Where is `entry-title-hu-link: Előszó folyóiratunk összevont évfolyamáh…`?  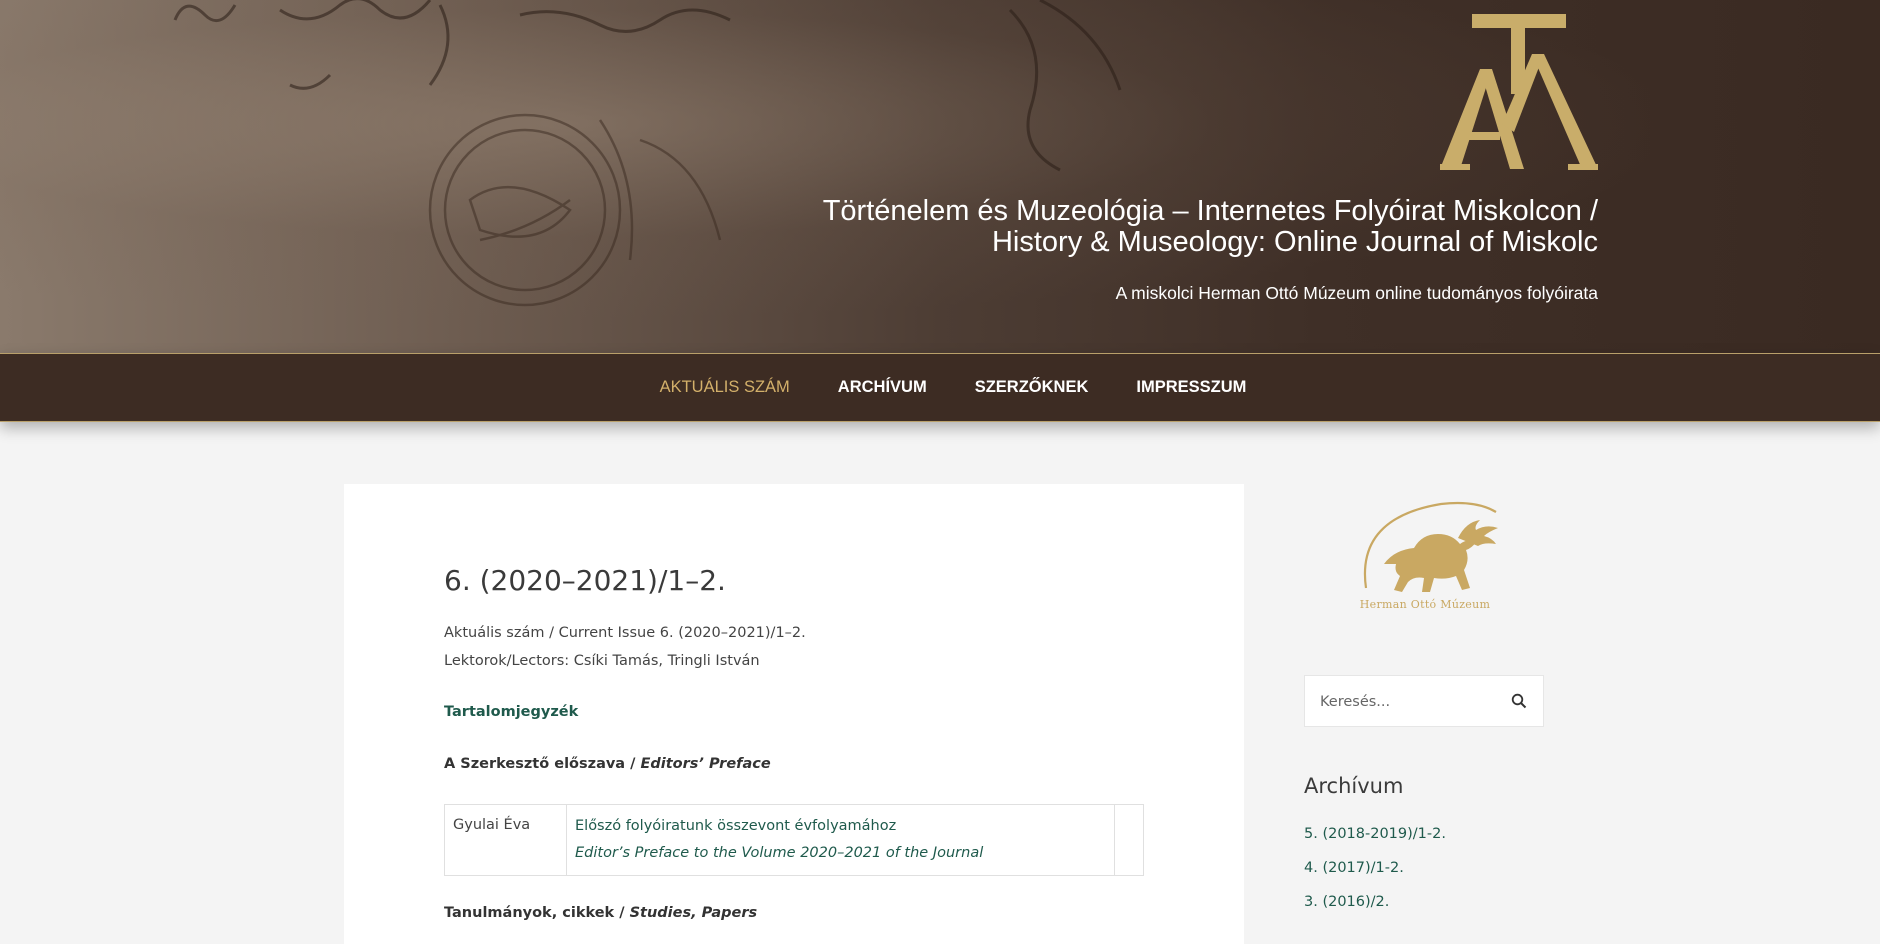 entry-title-hu-link: Előszó folyóiratunk összevont évfolyamáh… is located at coordinates (735, 826).